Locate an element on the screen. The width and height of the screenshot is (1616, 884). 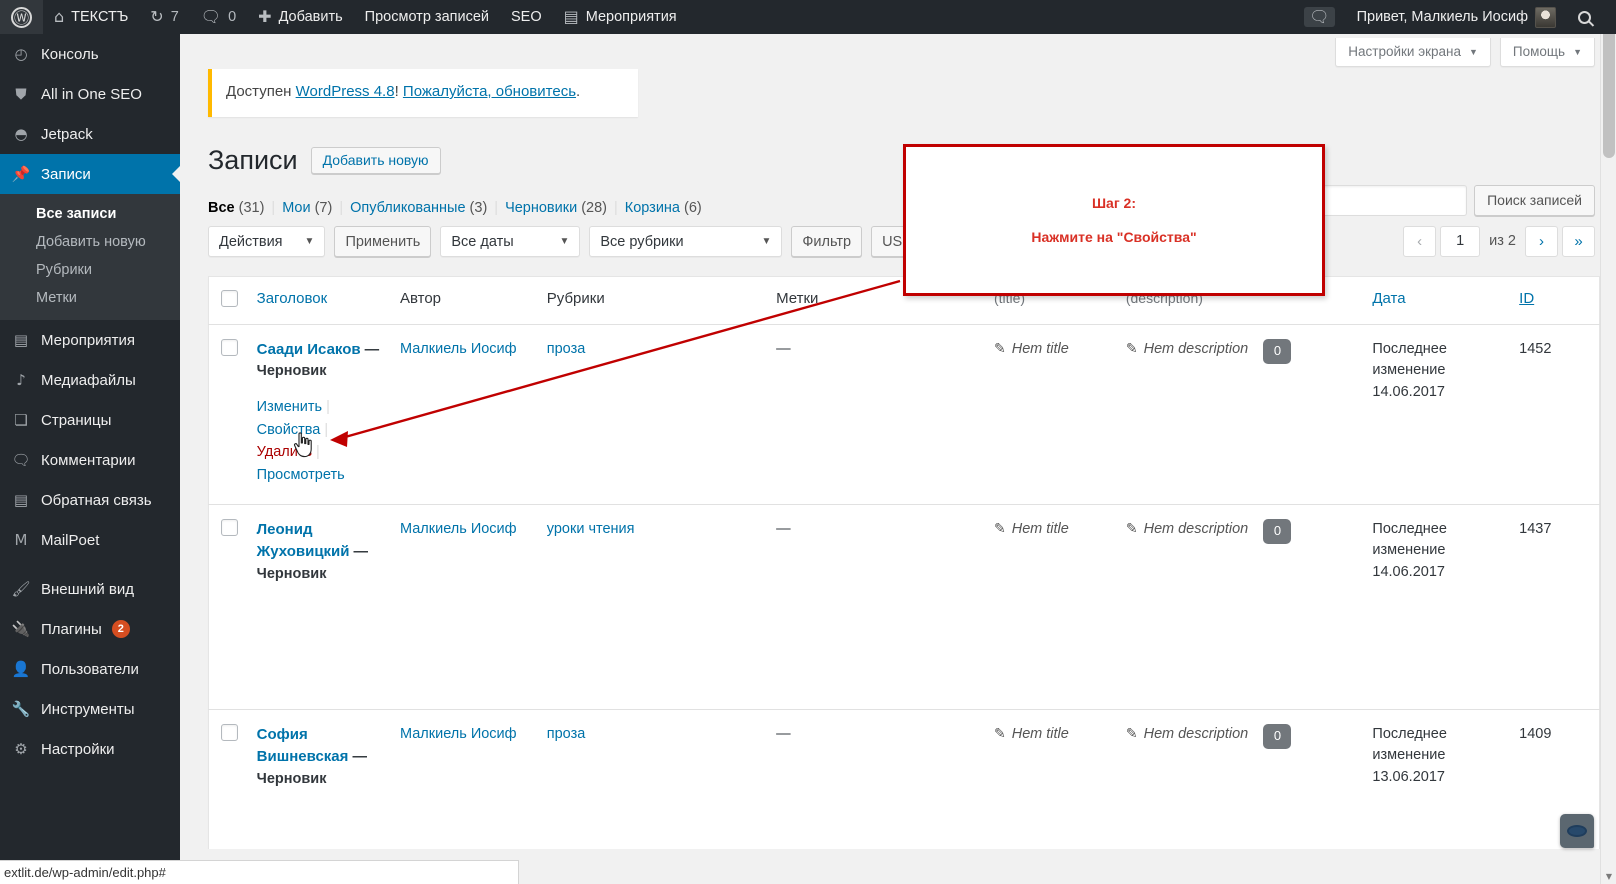
admin-bar-notifications: 🗨 is located at coordinates (1319, 17).